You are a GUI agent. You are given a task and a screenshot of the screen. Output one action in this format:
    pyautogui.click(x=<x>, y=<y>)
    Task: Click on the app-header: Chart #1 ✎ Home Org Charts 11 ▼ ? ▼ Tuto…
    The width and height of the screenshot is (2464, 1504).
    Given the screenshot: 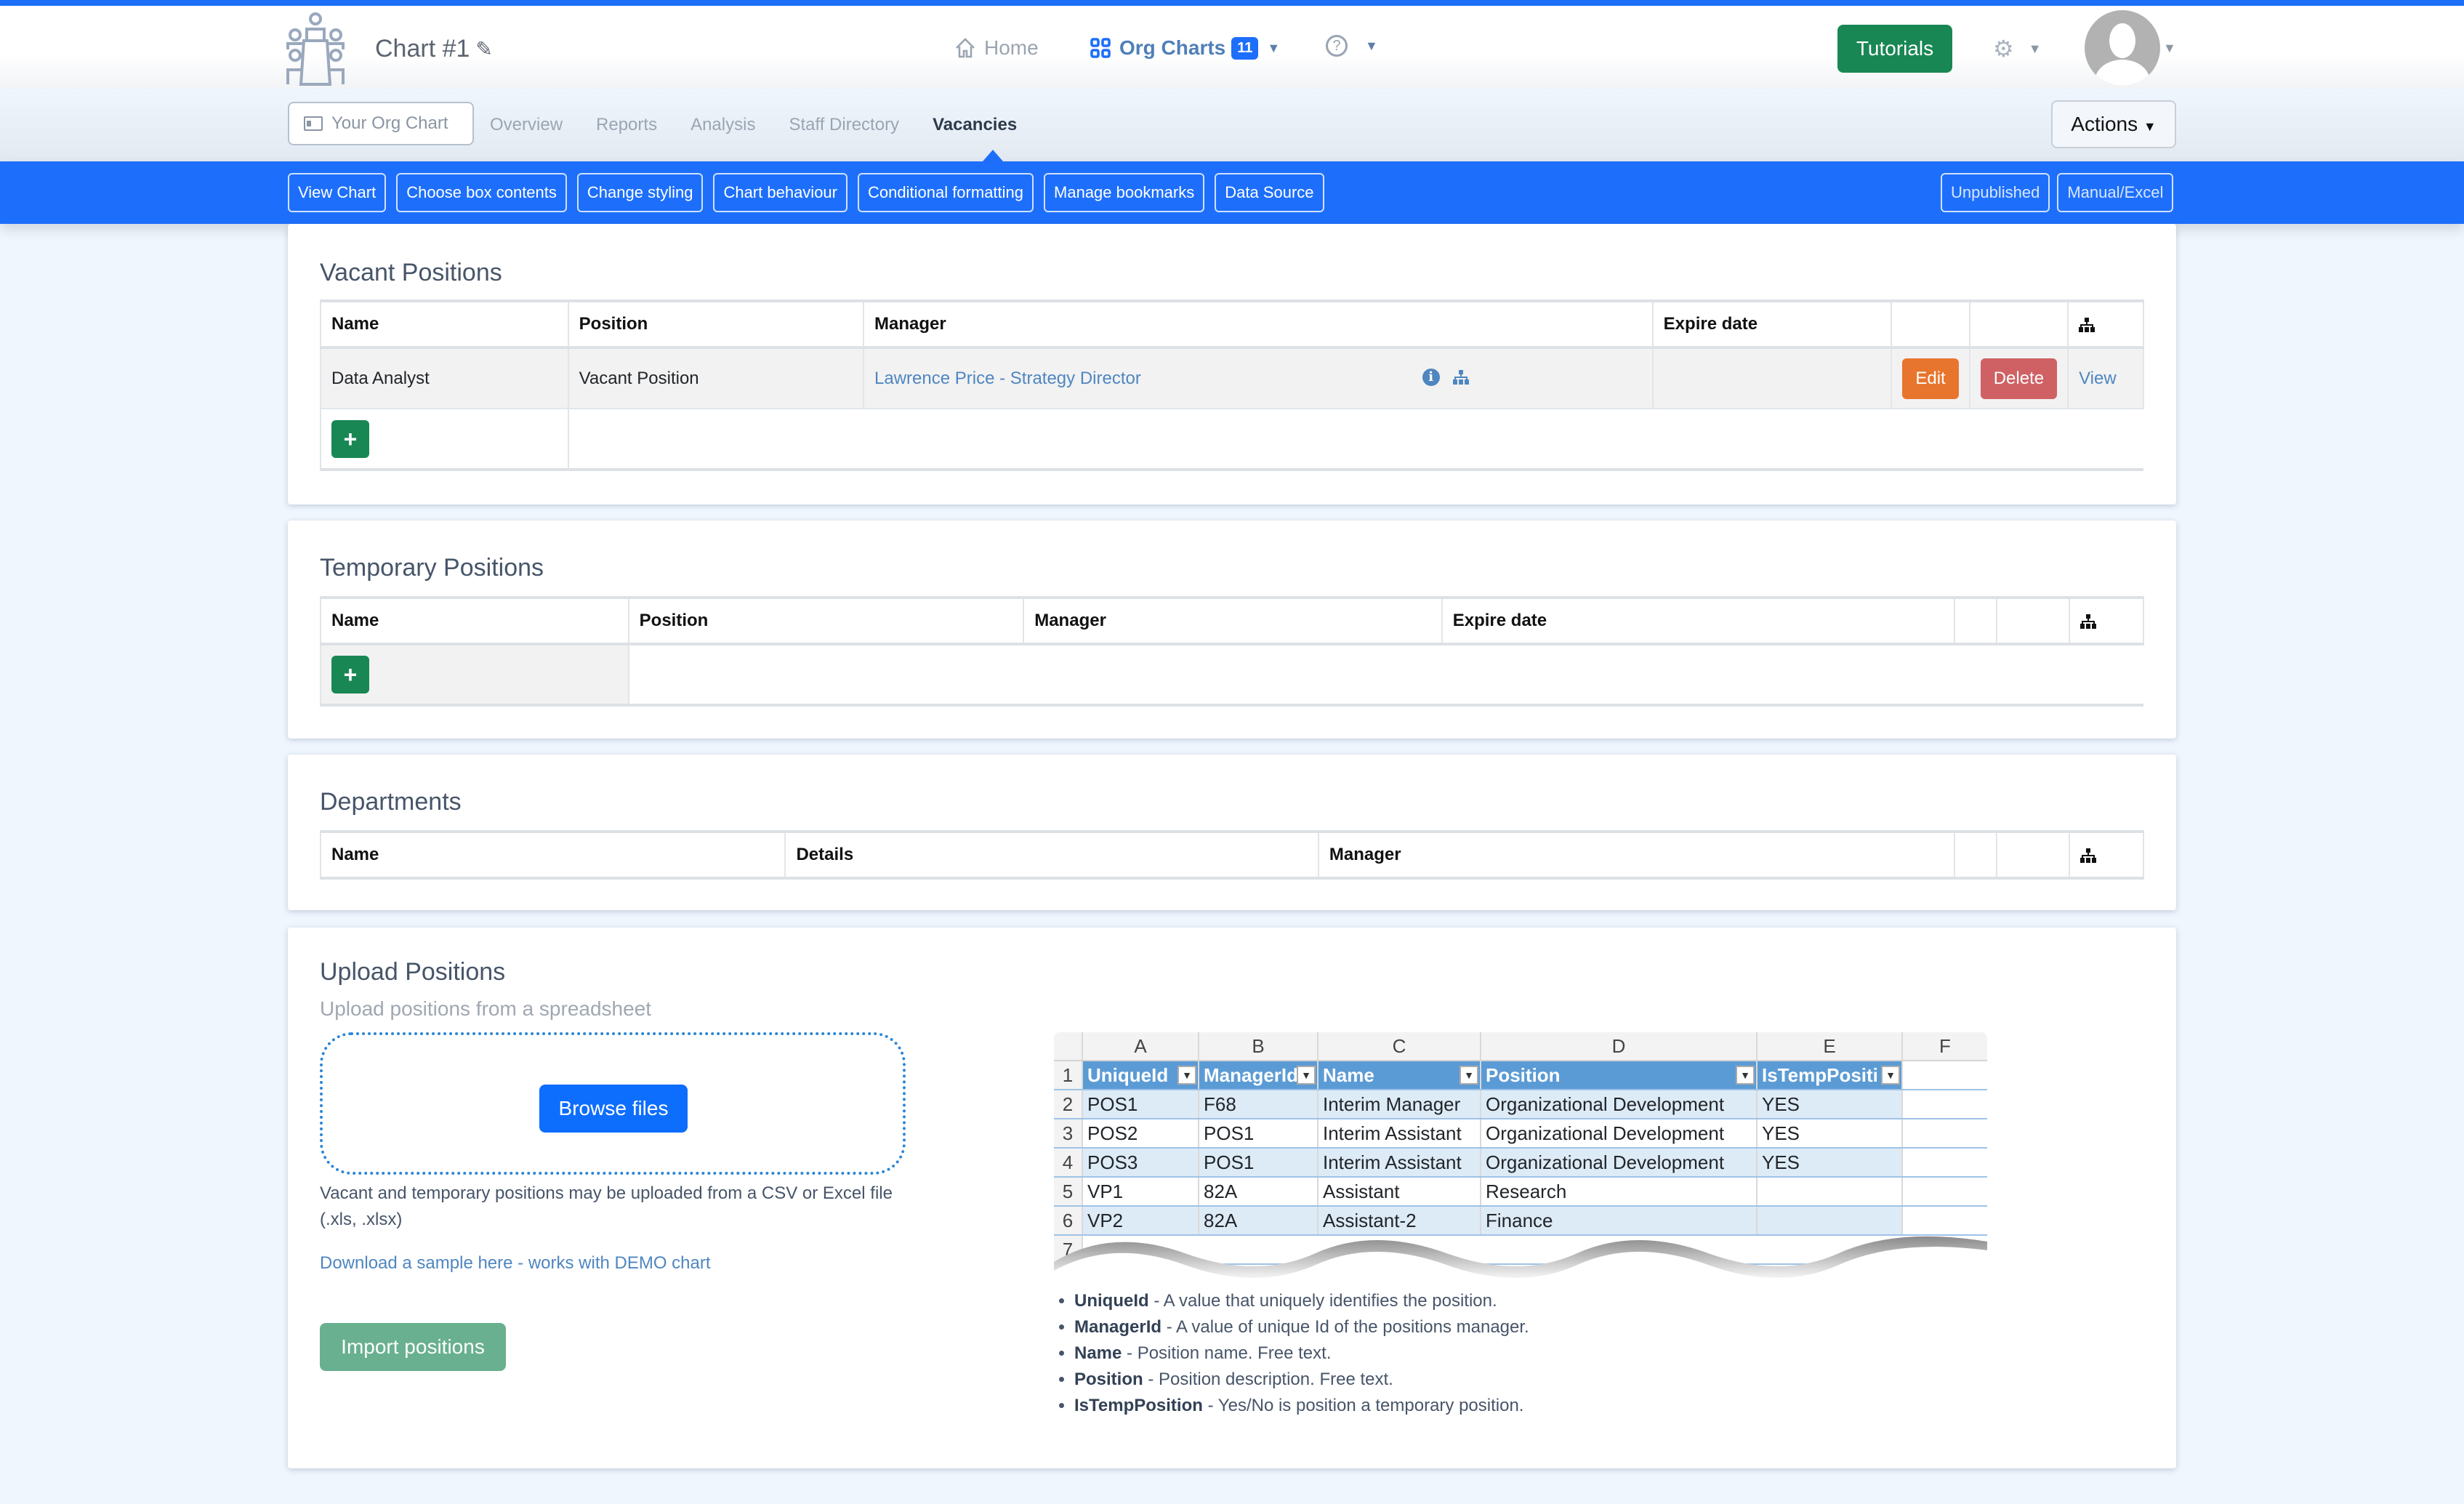 What is the action you would take?
    pyautogui.click(x=1232, y=47)
    